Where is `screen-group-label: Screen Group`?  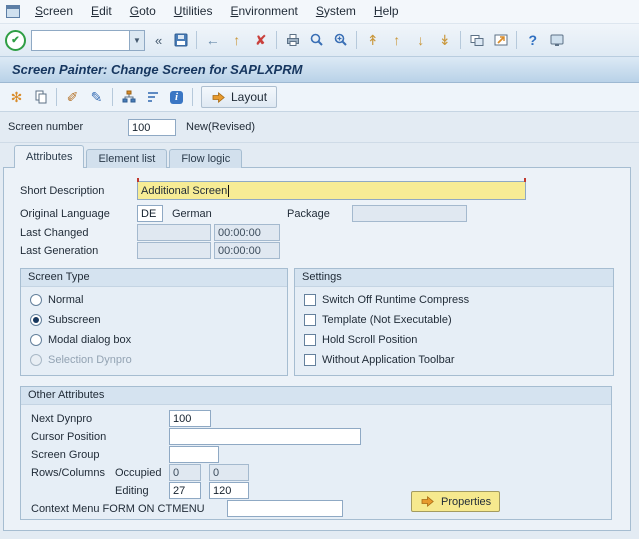
screen-group-label: Screen Group is located at coordinates (65, 455).